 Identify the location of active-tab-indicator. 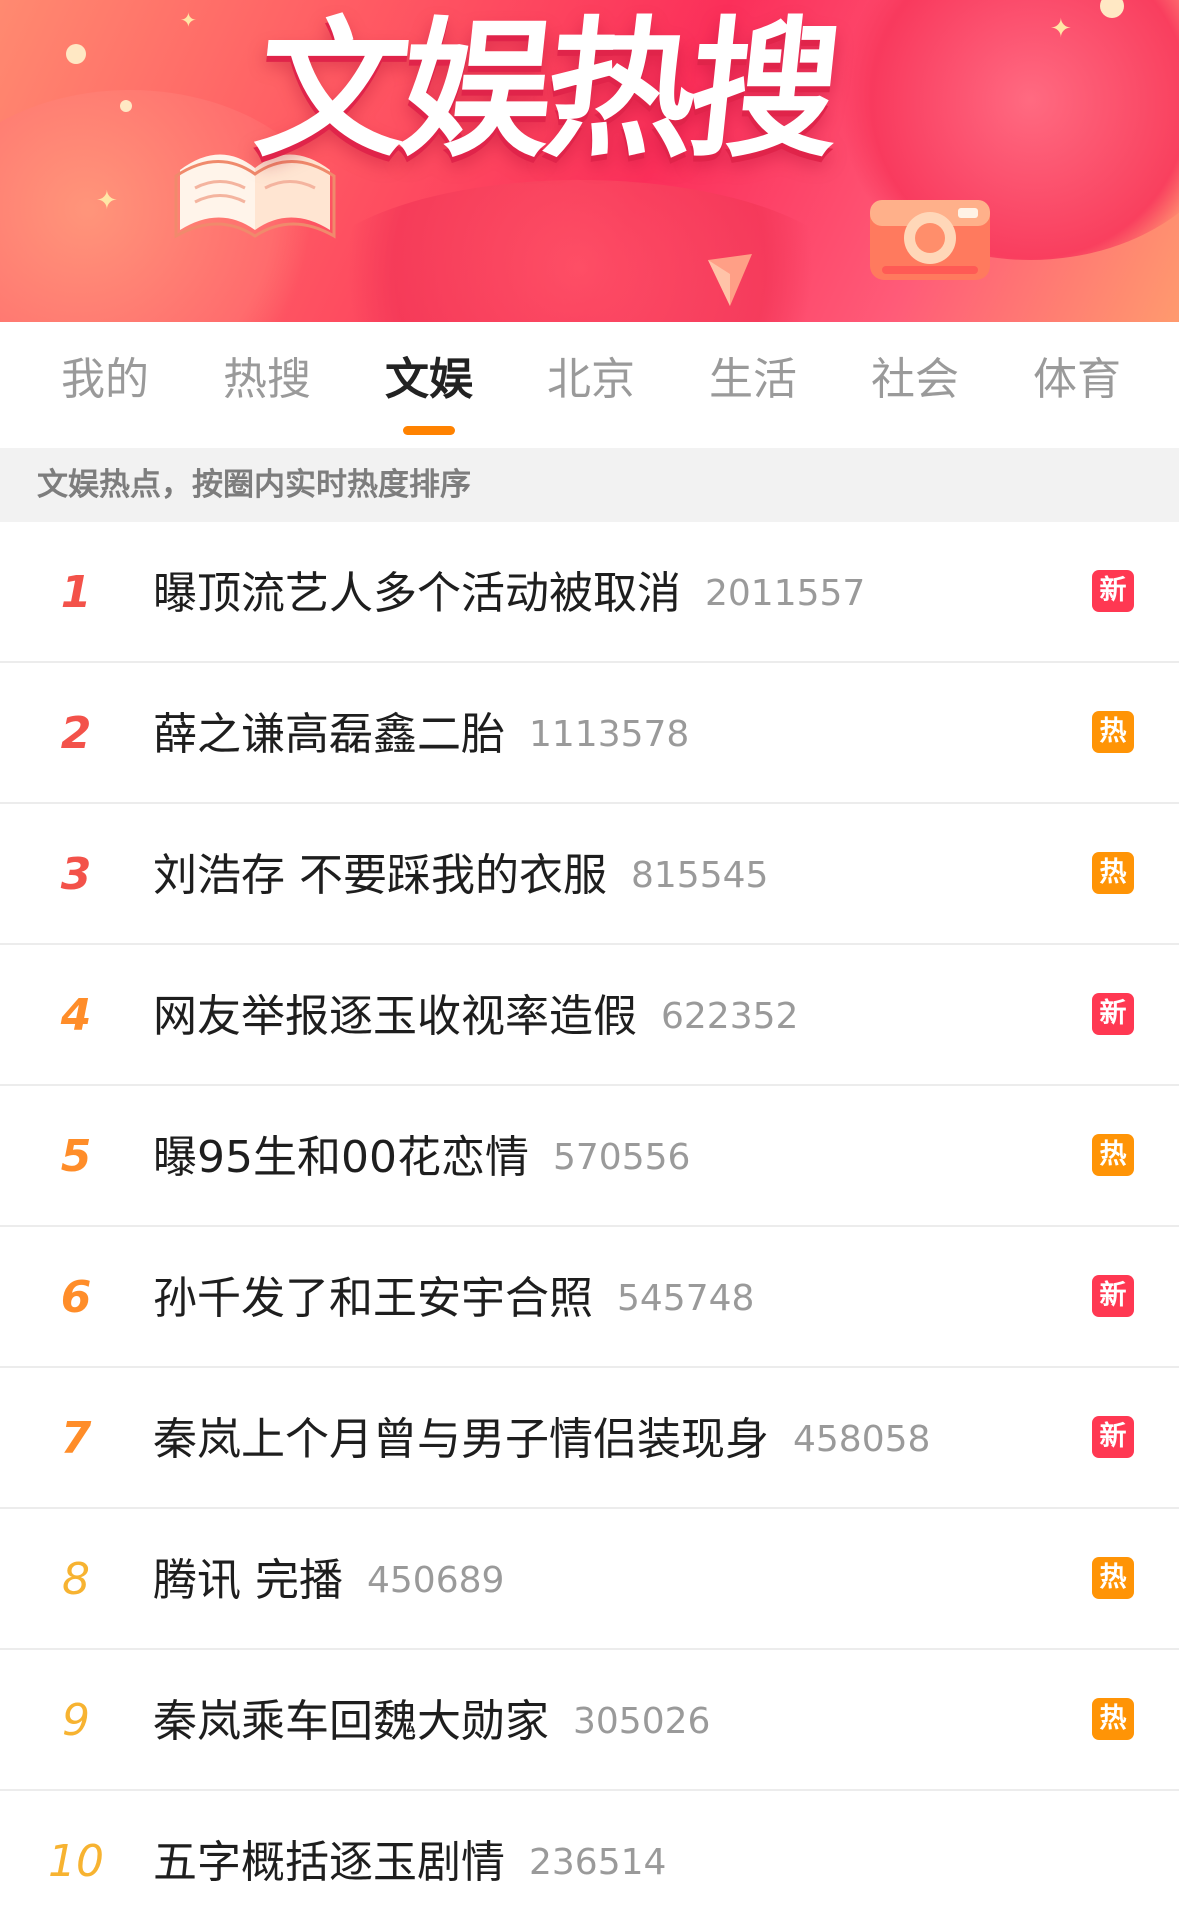
(429, 430).